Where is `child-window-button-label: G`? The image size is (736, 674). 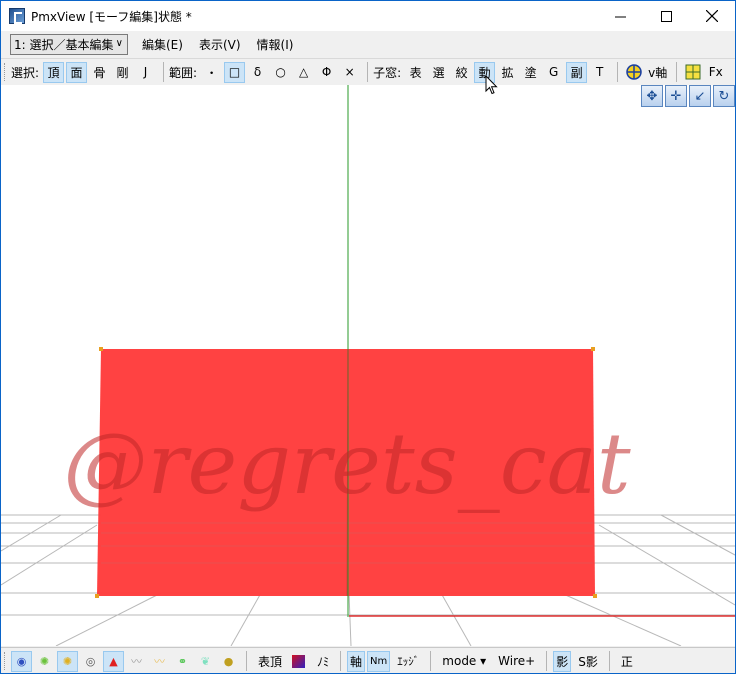 child-window-button-label: G is located at coordinates (553, 72).